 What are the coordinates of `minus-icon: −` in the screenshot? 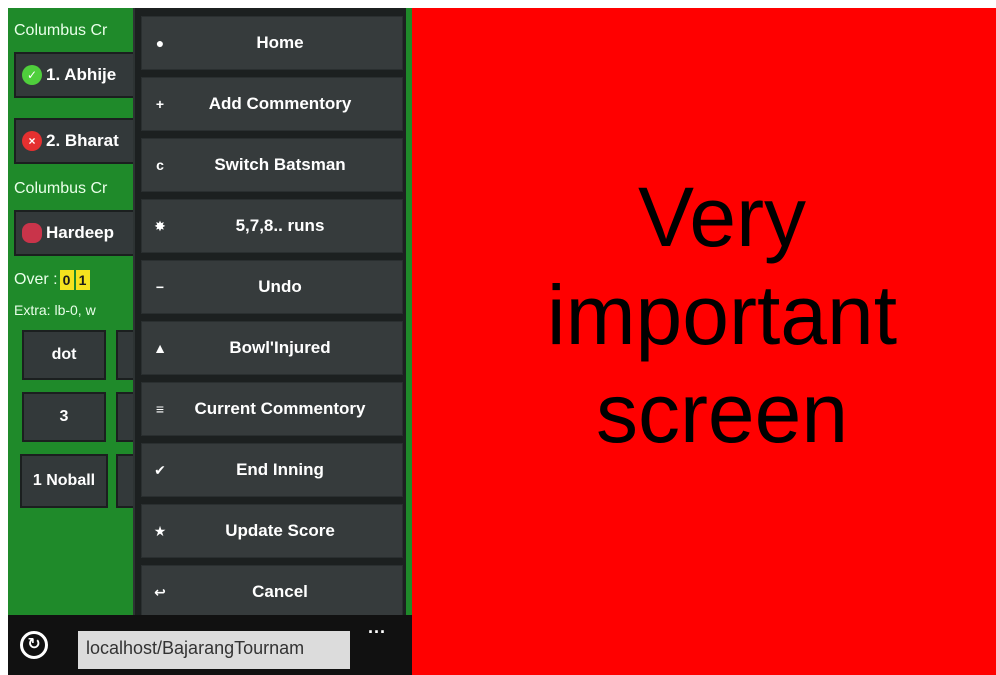 It's located at (160, 287).